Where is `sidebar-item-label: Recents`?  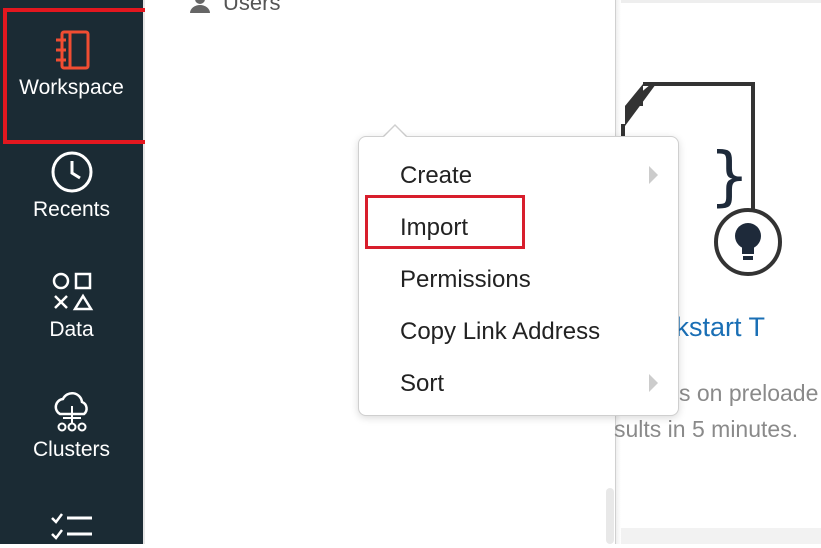 sidebar-item-label: Recents is located at coordinates (71, 209).